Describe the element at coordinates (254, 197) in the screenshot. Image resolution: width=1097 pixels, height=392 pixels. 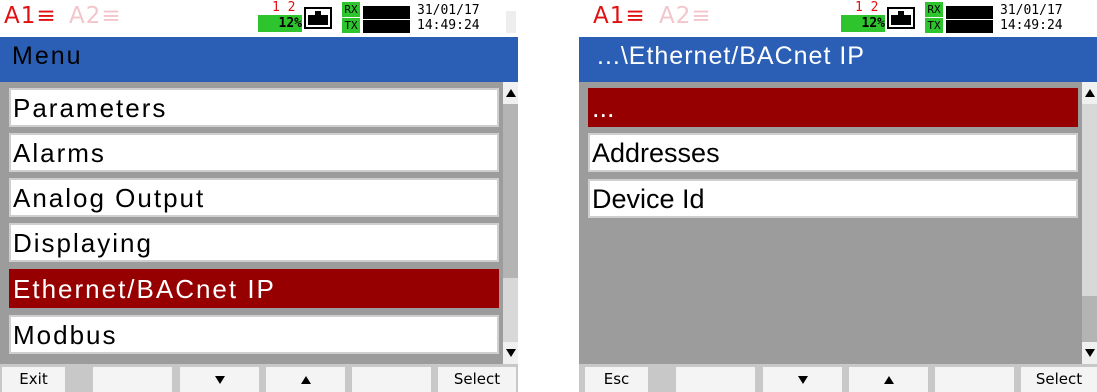
I see `menu-item-analog-output: Analog Output` at that location.